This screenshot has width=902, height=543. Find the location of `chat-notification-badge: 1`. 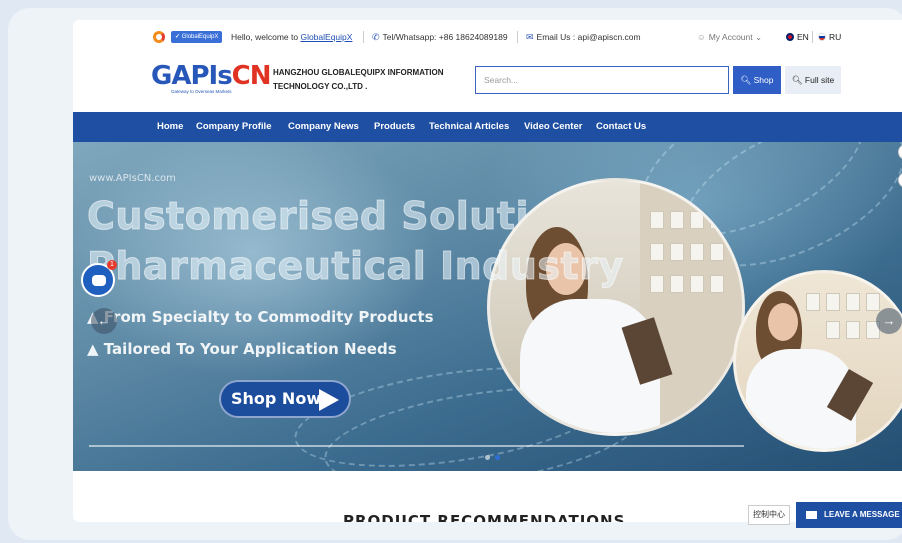

chat-notification-badge: 1 is located at coordinates (112, 265).